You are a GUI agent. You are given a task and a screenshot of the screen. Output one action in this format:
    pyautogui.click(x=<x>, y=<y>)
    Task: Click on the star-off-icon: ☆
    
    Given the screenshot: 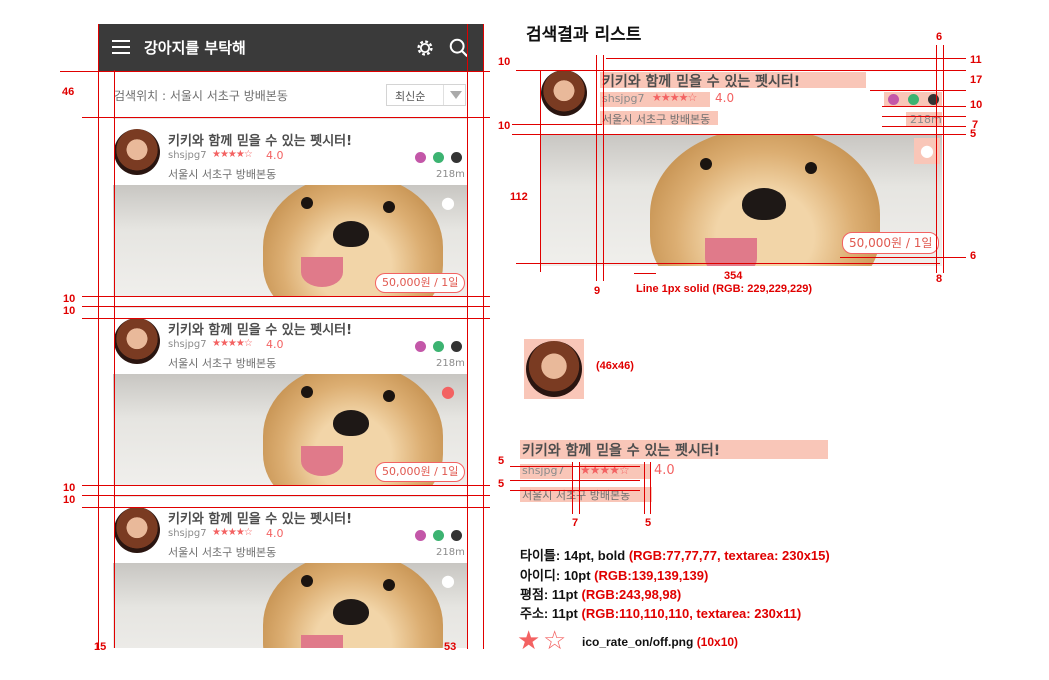 What is the action you would take?
    pyautogui.click(x=555, y=641)
    